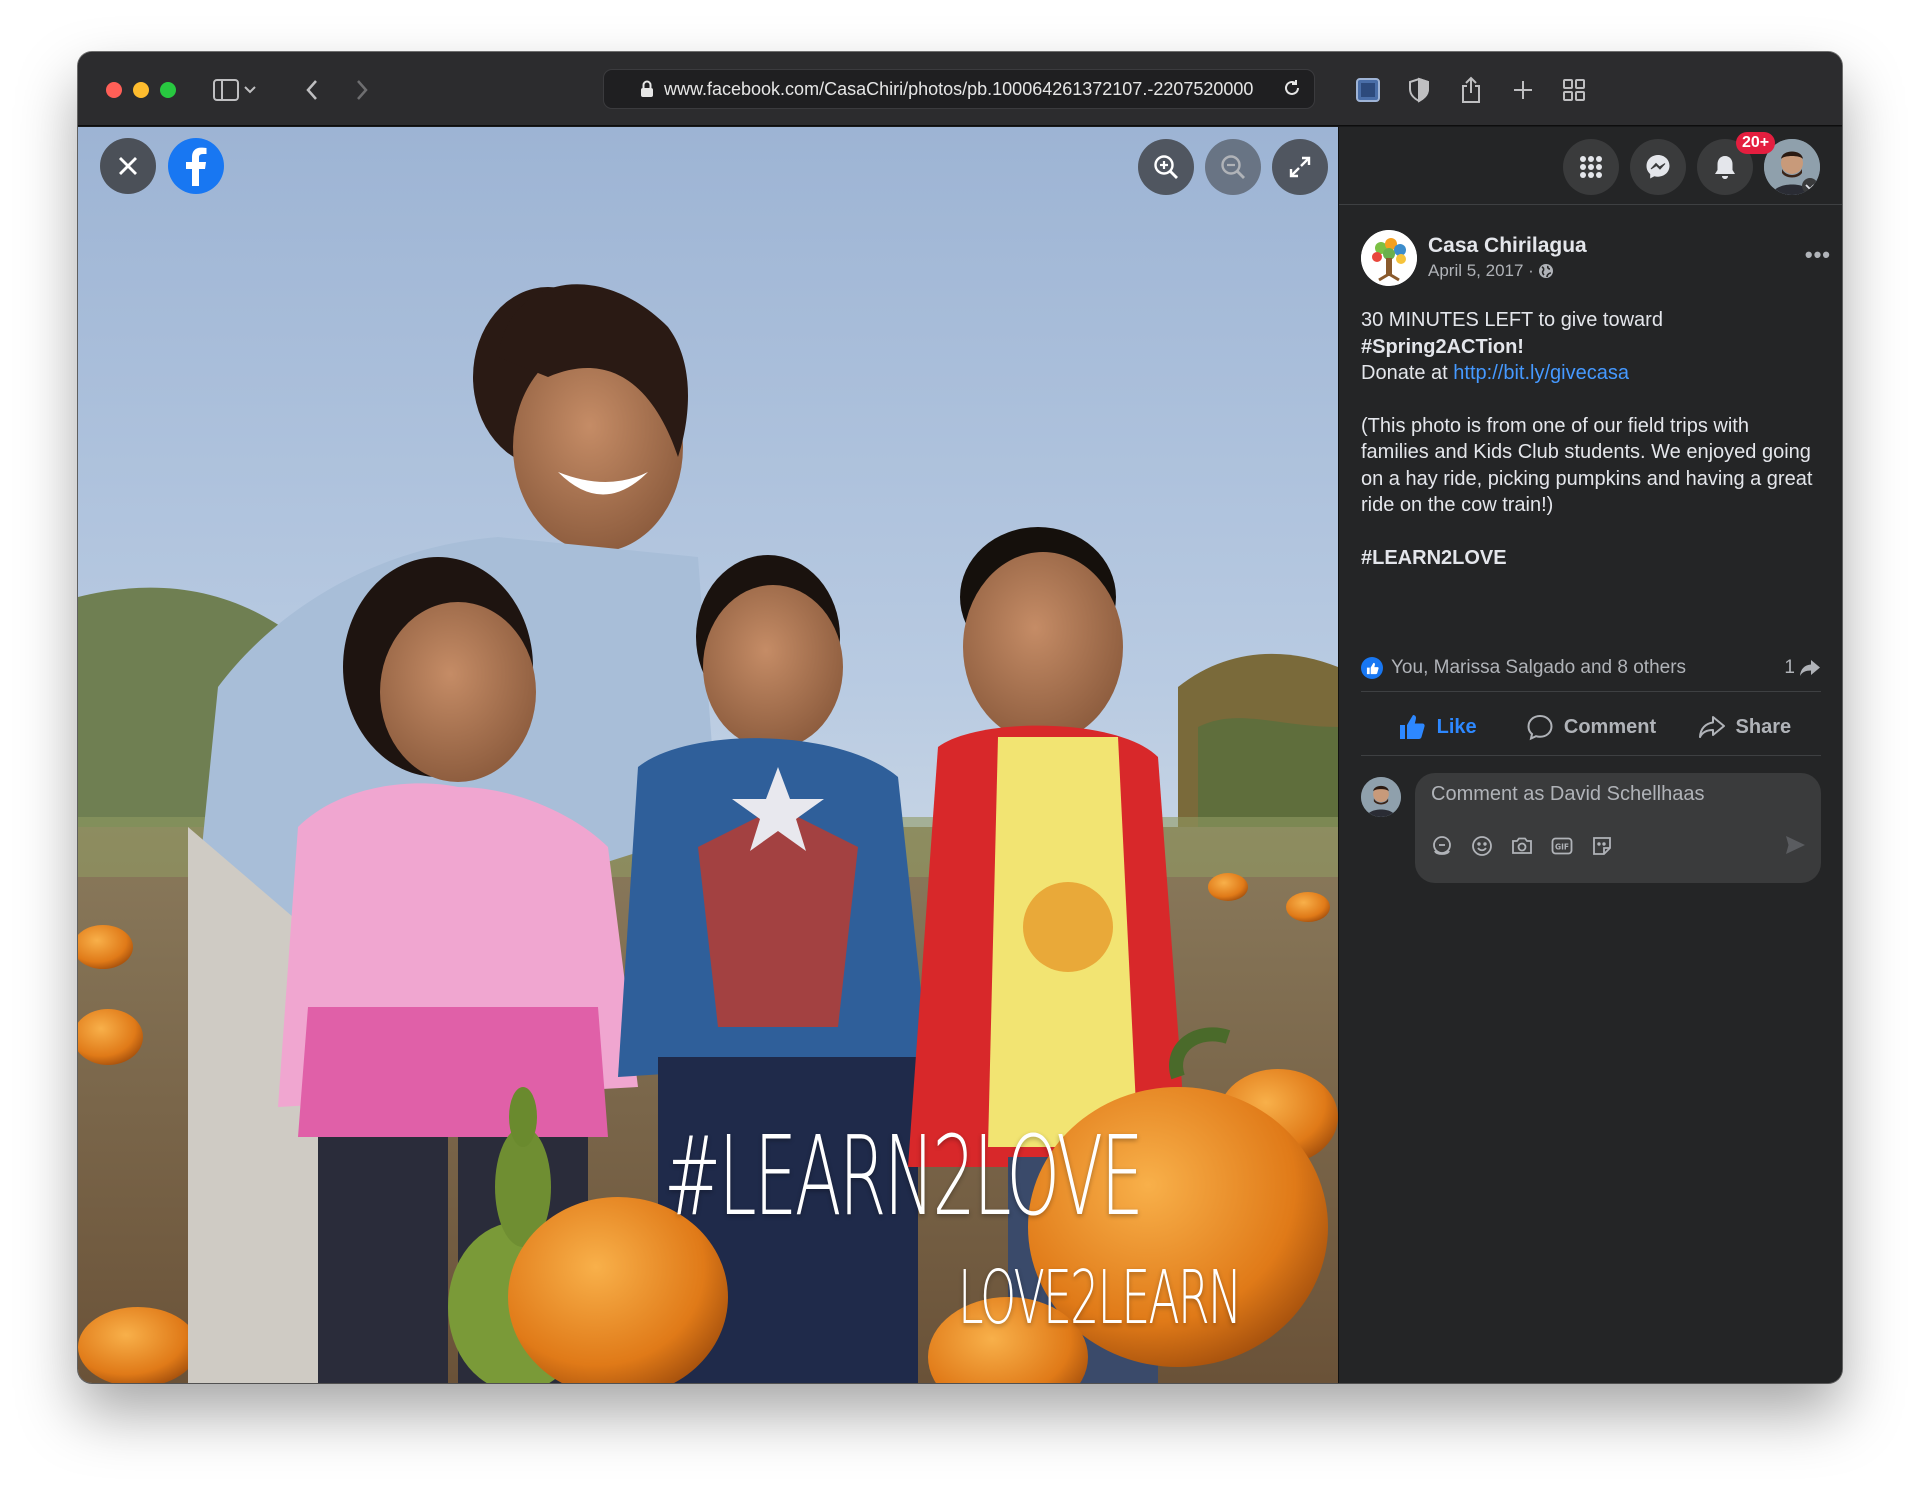 This screenshot has width=1920, height=1487. What do you see at coordinates (1795, 847) in the screenshot?
I see `send-icon` at bounding box center [1795, 847].